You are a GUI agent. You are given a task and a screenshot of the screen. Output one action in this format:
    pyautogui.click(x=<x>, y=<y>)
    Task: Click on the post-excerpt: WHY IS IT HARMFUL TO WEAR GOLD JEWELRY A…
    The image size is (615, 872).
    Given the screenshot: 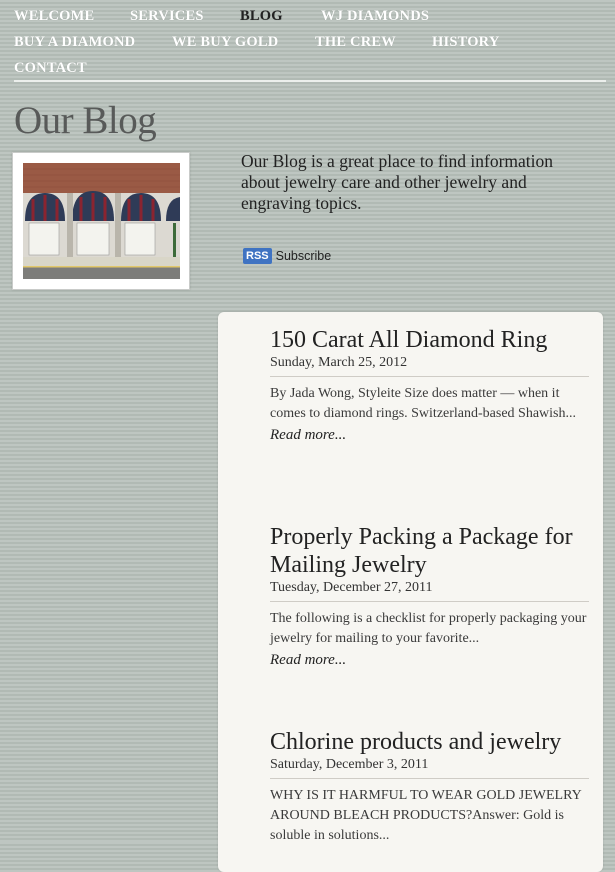 What is the action you would take?
    pyautogui.click(x=426, y=815)
    